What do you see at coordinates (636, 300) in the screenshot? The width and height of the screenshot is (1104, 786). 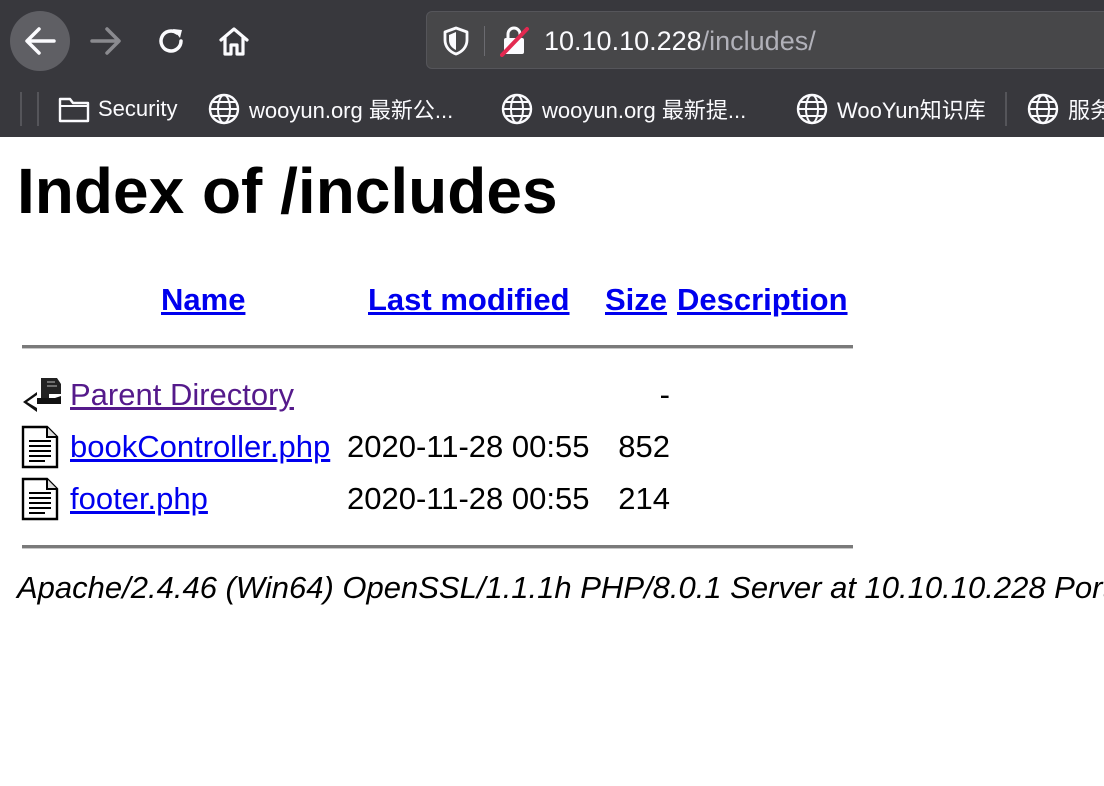 I see `sort-by-size-link: Size` at bounding box center [636, 300].